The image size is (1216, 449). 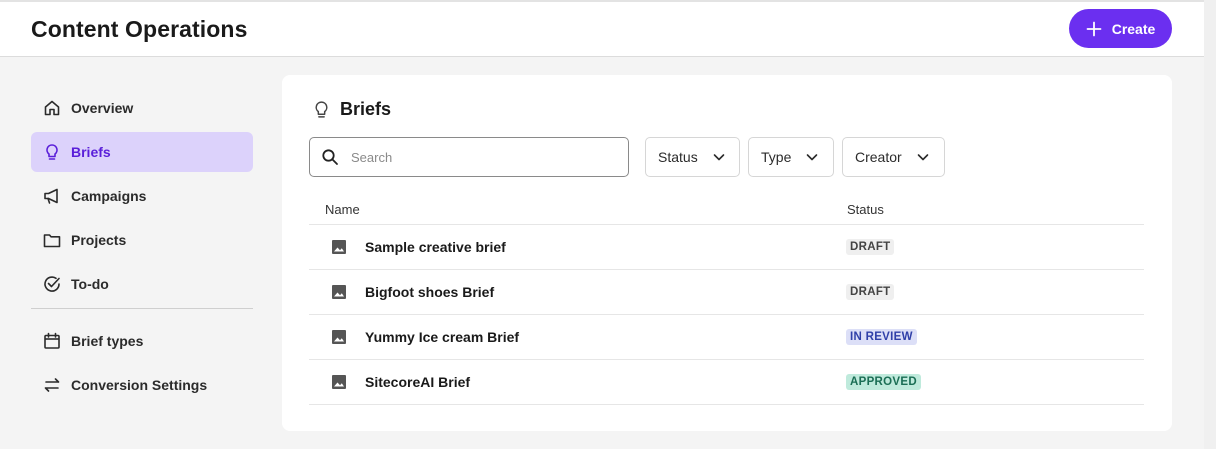 I want to click on status-filter-dropdown: Status, so click(x=692, y=157).